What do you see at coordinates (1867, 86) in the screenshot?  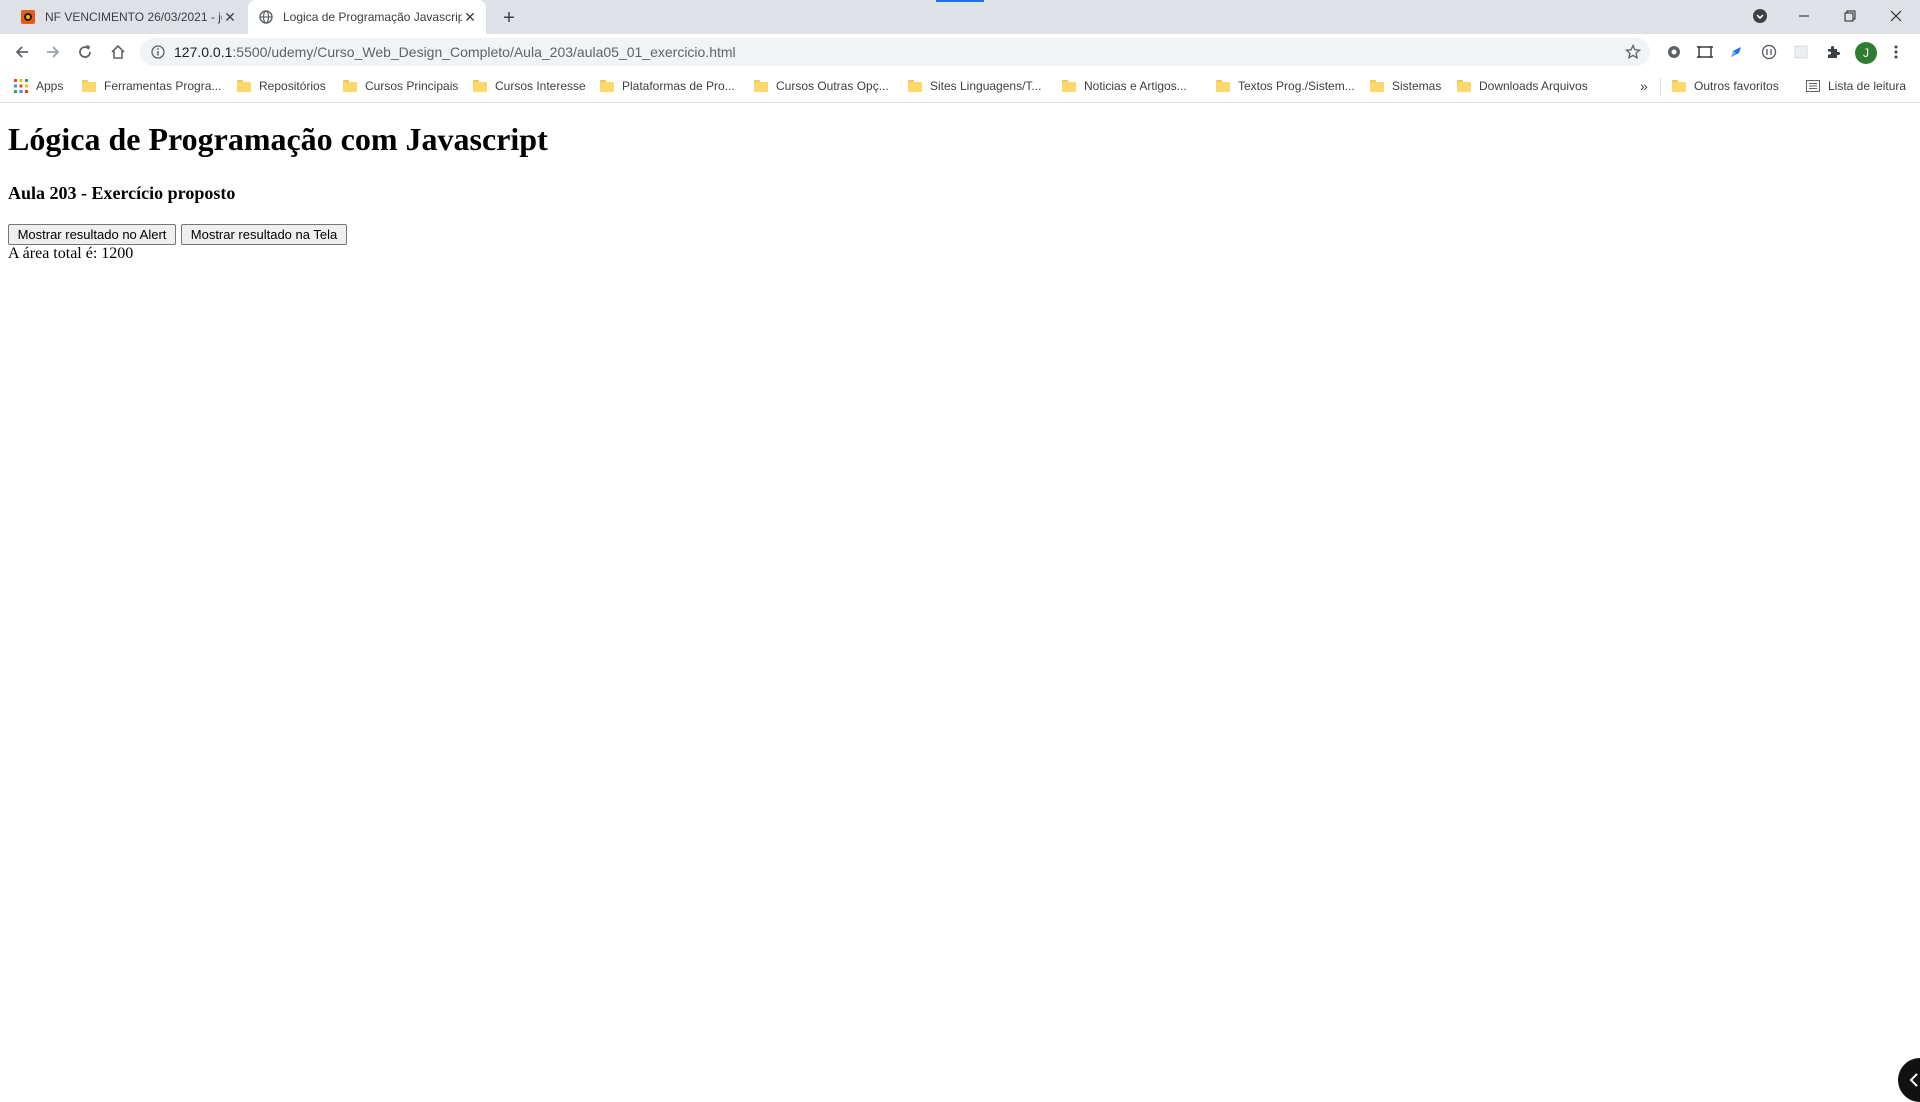 I see `reading-list-label: Lista de leitura` at bounding box center [1867, 86].